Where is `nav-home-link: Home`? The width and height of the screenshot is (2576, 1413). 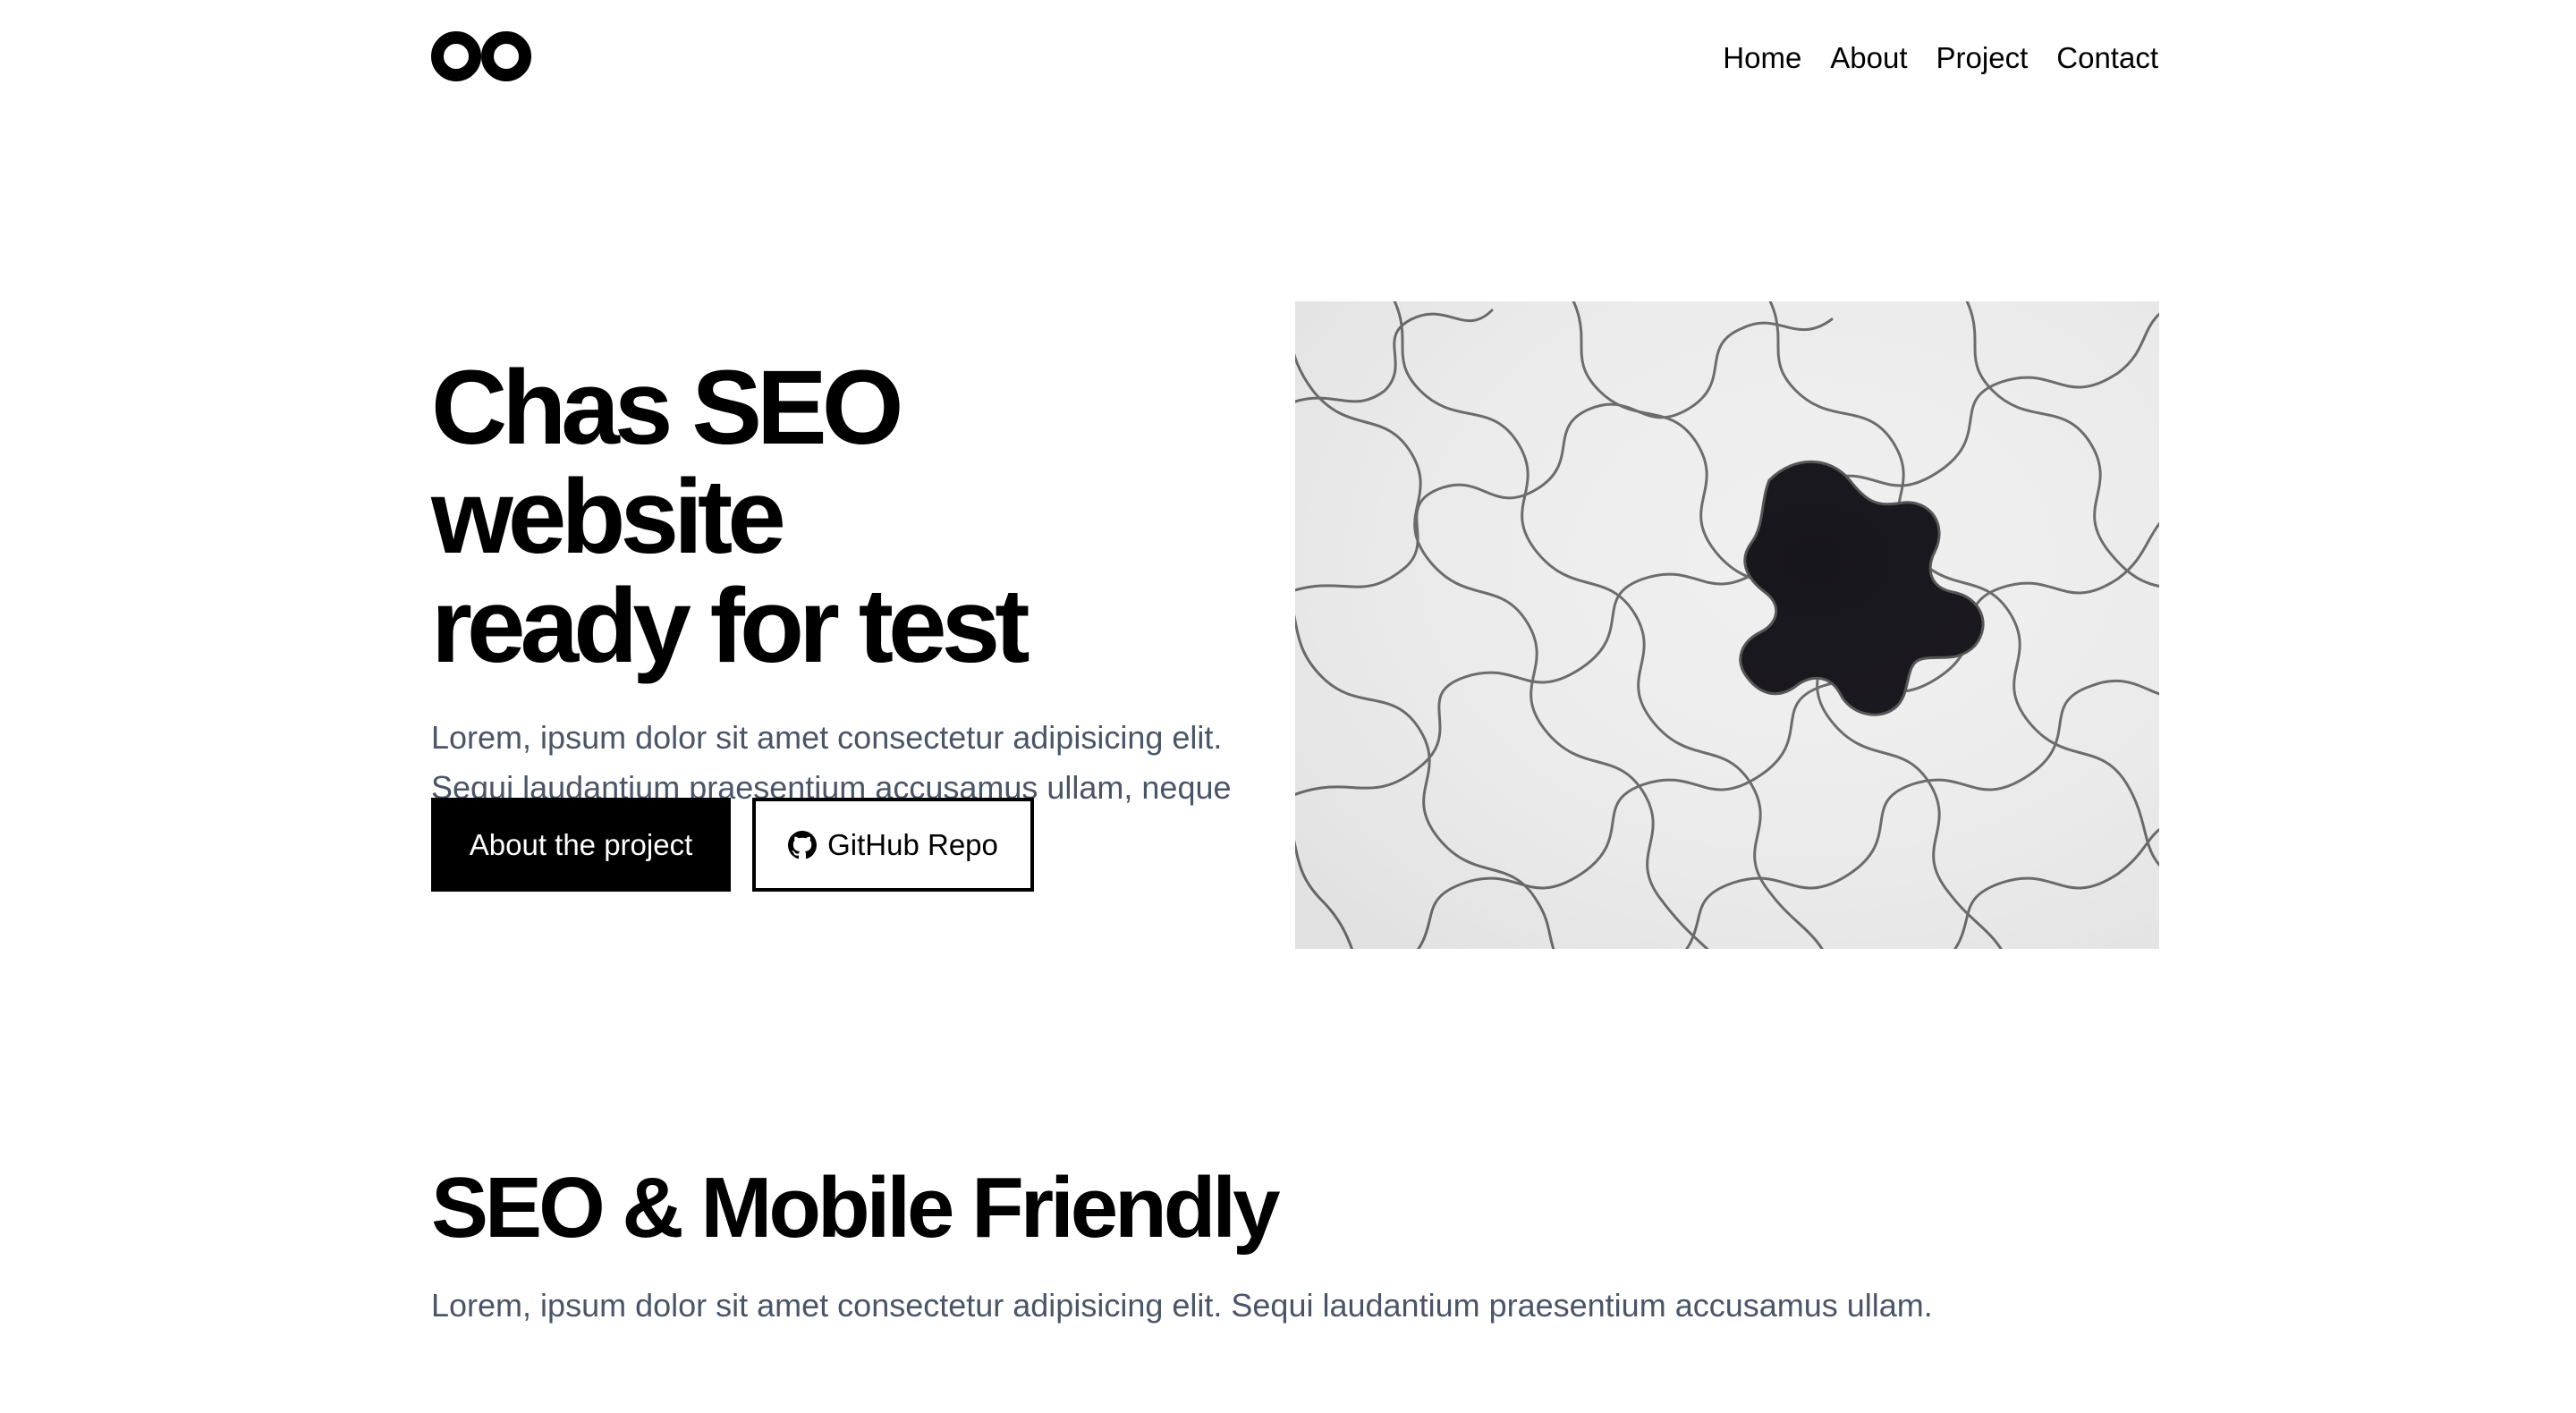 nav-home-link: Home is located at coordinates (1762, 58).